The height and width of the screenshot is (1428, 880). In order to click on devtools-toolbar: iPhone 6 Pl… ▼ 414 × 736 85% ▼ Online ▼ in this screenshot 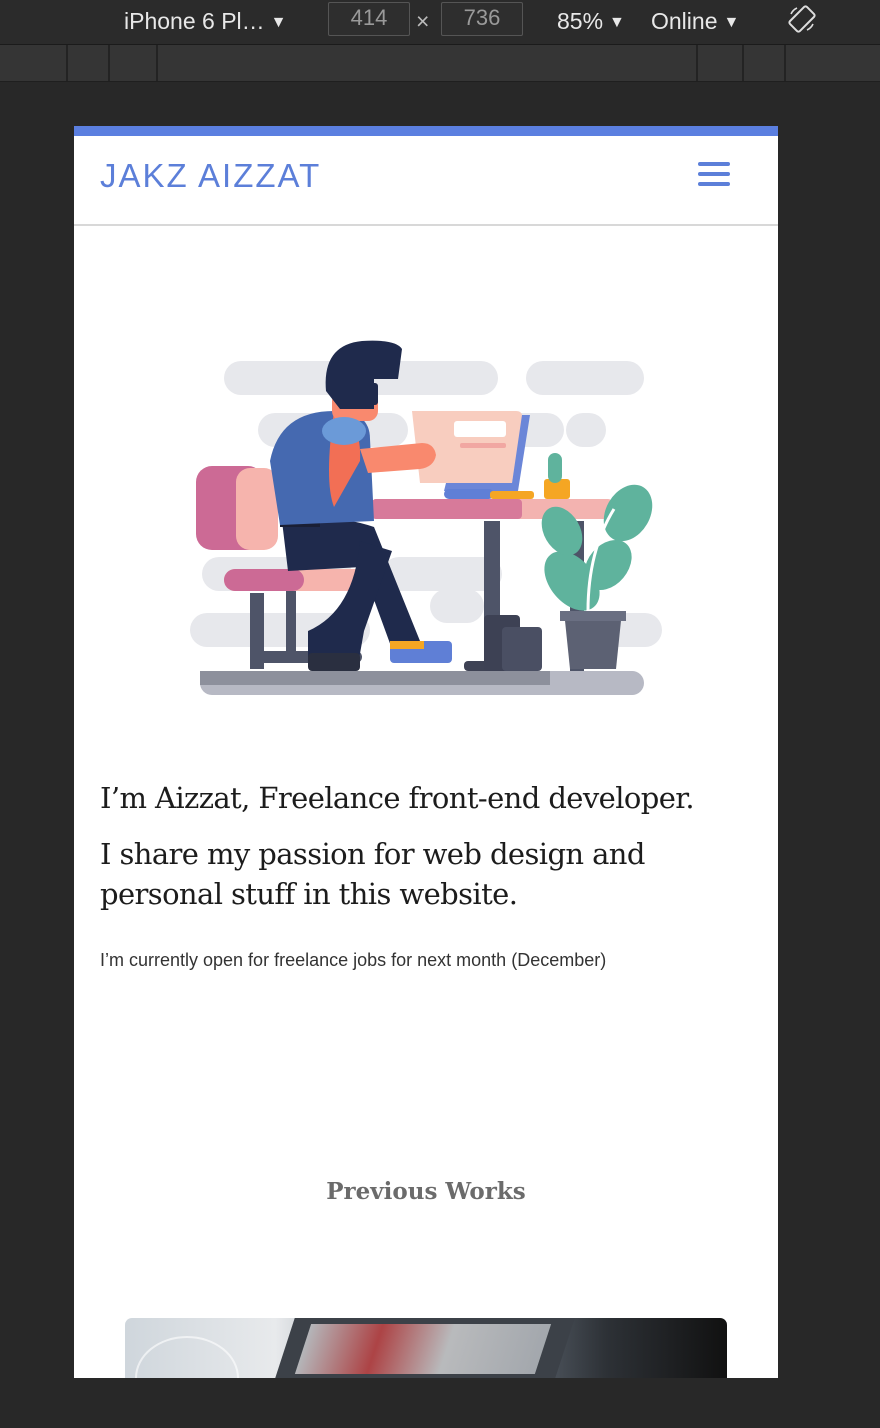, I will do `click(440, 22)`.